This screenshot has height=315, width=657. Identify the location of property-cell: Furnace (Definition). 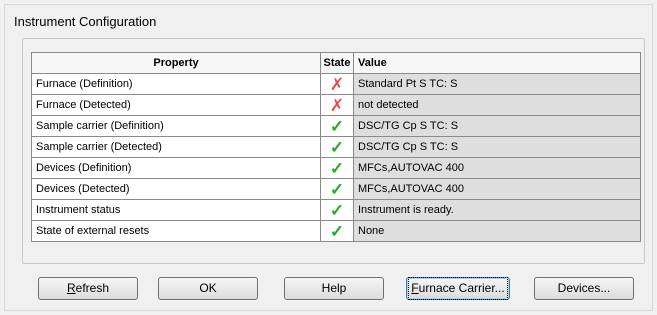
(176, 84).